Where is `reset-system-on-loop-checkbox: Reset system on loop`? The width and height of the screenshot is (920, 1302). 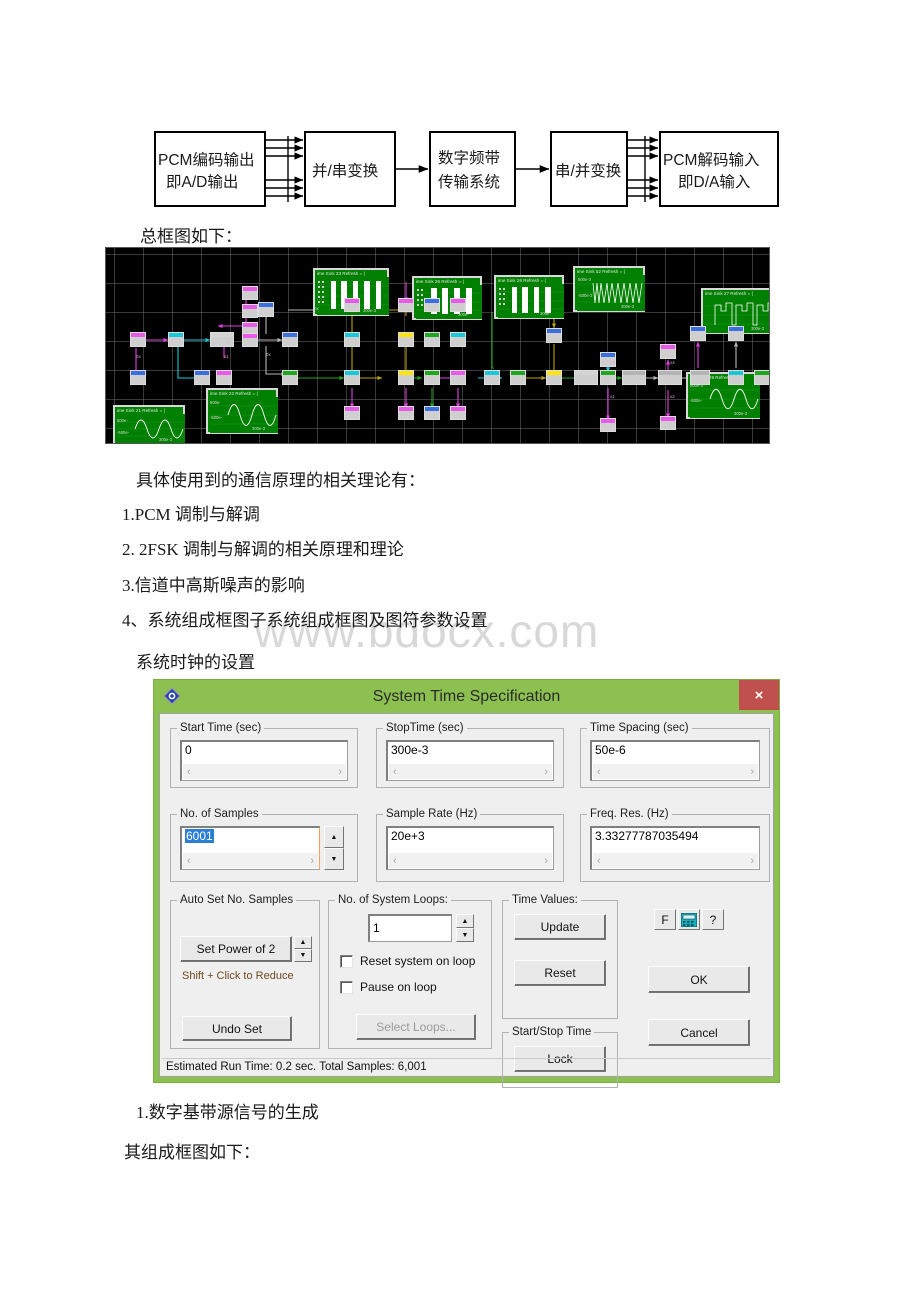
reset-system-on-loop-checkbox: Reset system on loop is located at coordinates (407, 961).